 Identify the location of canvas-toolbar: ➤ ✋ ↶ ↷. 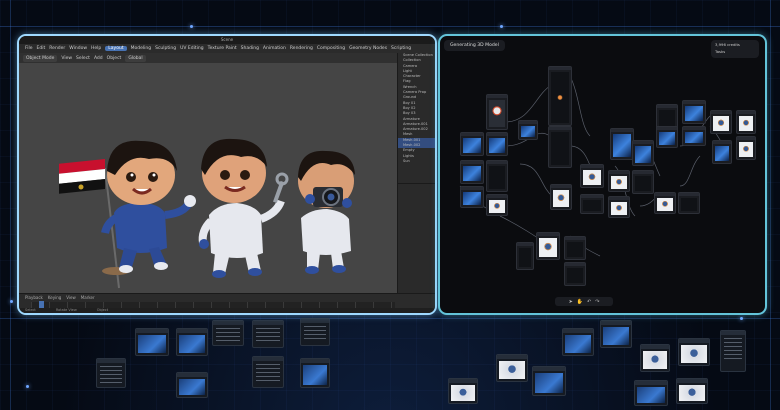
(584, 301).